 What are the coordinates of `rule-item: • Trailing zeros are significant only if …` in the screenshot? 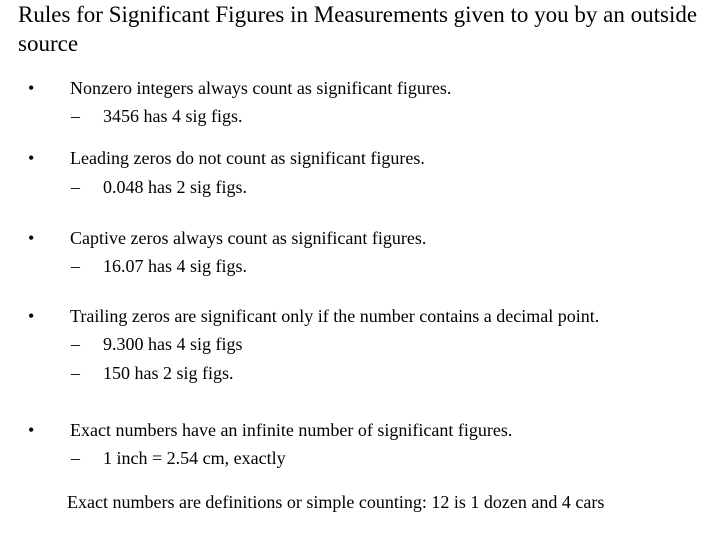 It's located at (313, 316).